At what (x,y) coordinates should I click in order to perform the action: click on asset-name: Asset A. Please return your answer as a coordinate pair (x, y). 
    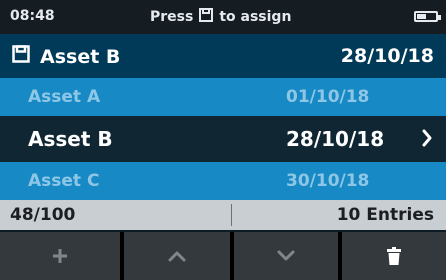
    Looking at the image, I should click on (64, 97).